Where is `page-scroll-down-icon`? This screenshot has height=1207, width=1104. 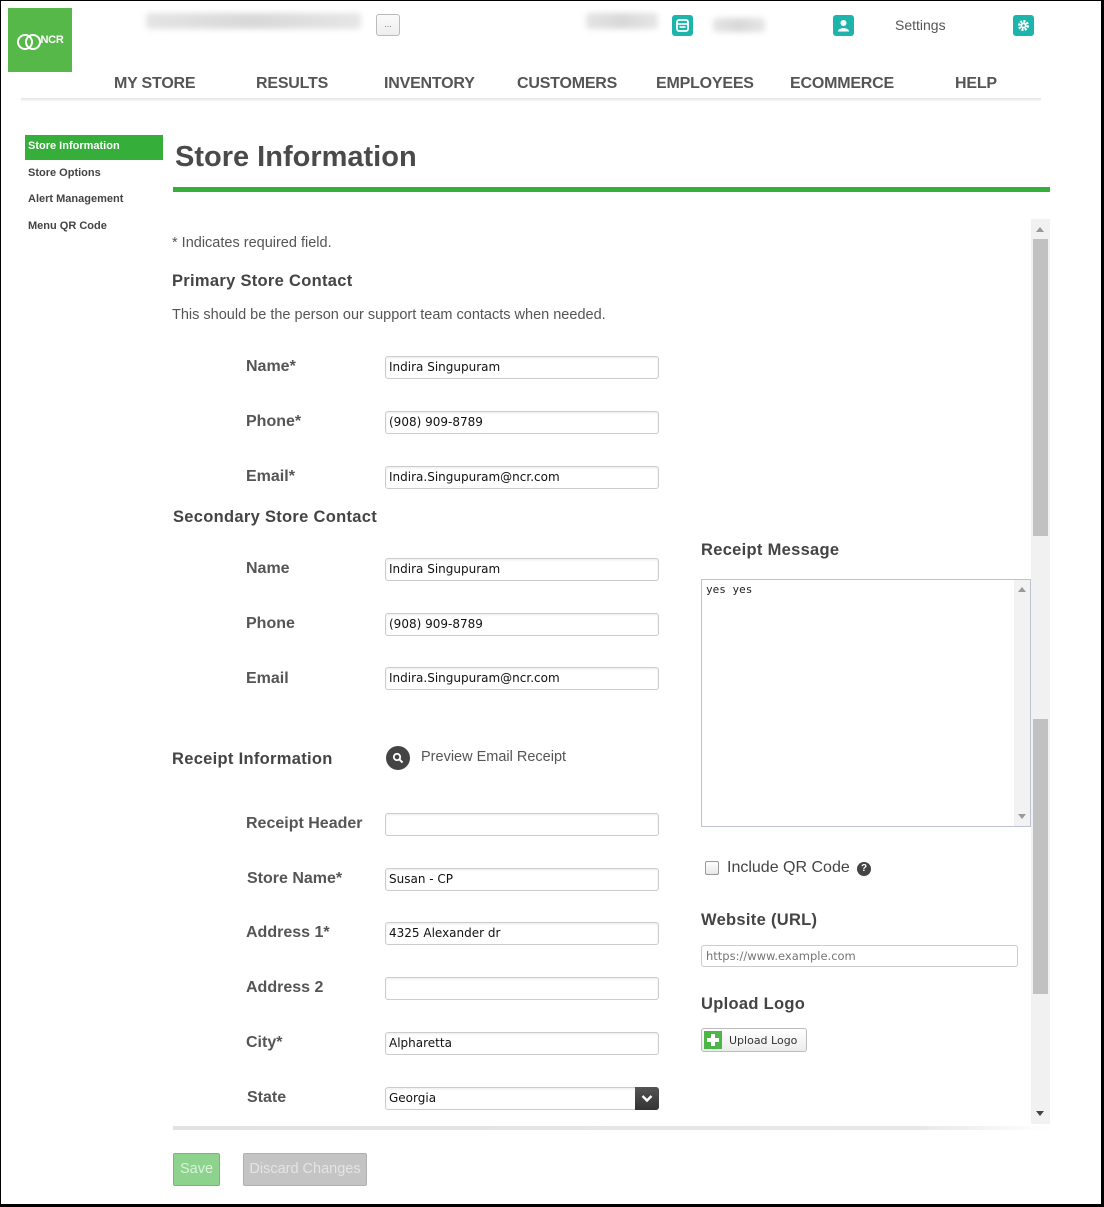 page-scroll-down-icon is located at coordinates (1040, 1113).